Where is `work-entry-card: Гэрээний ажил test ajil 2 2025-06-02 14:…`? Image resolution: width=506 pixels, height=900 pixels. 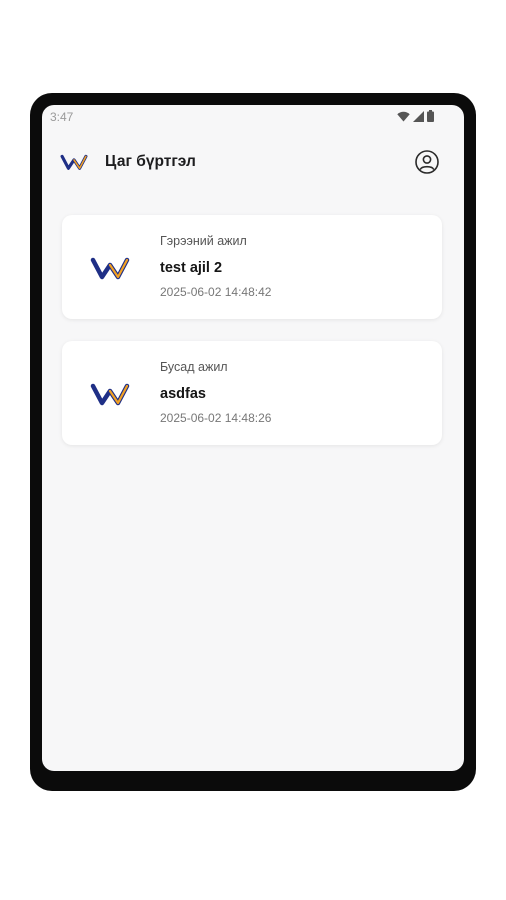
work-entry-card: Гэрээний ажил test ajil 2 2025-06-02 14:… is located at coordinates (252, 267).